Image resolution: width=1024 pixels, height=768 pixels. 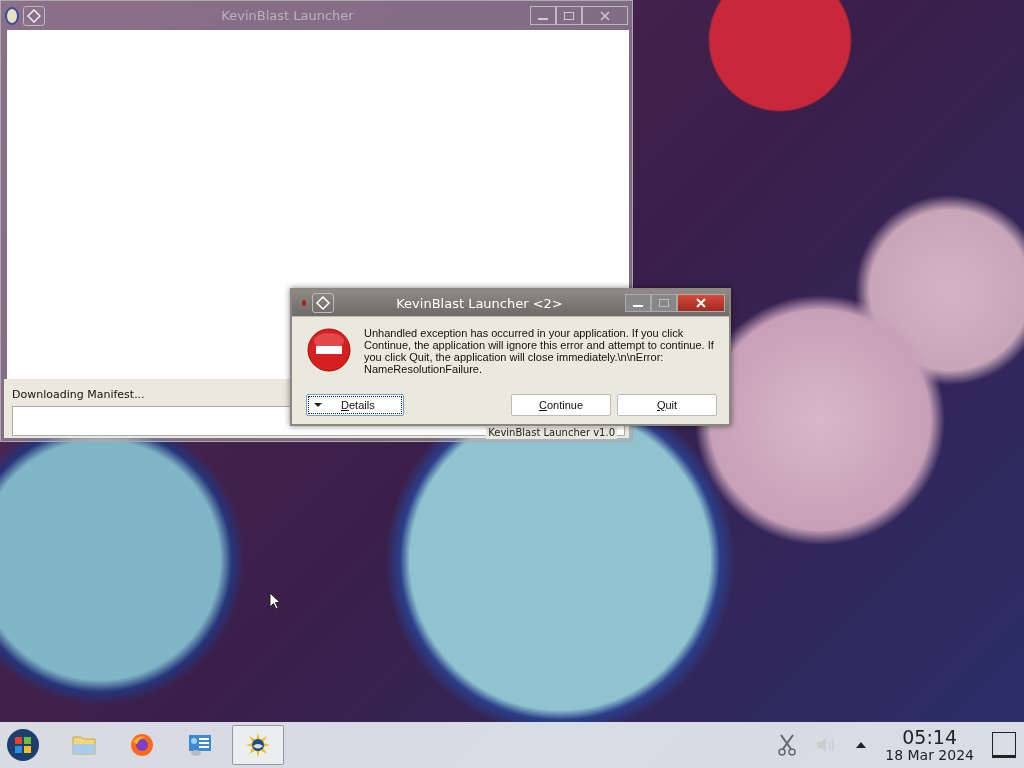 What do you see at coordinates (275, 601) in the screenshot?
I see `mouse-pointer-icon` at bounding box center [275, 601].